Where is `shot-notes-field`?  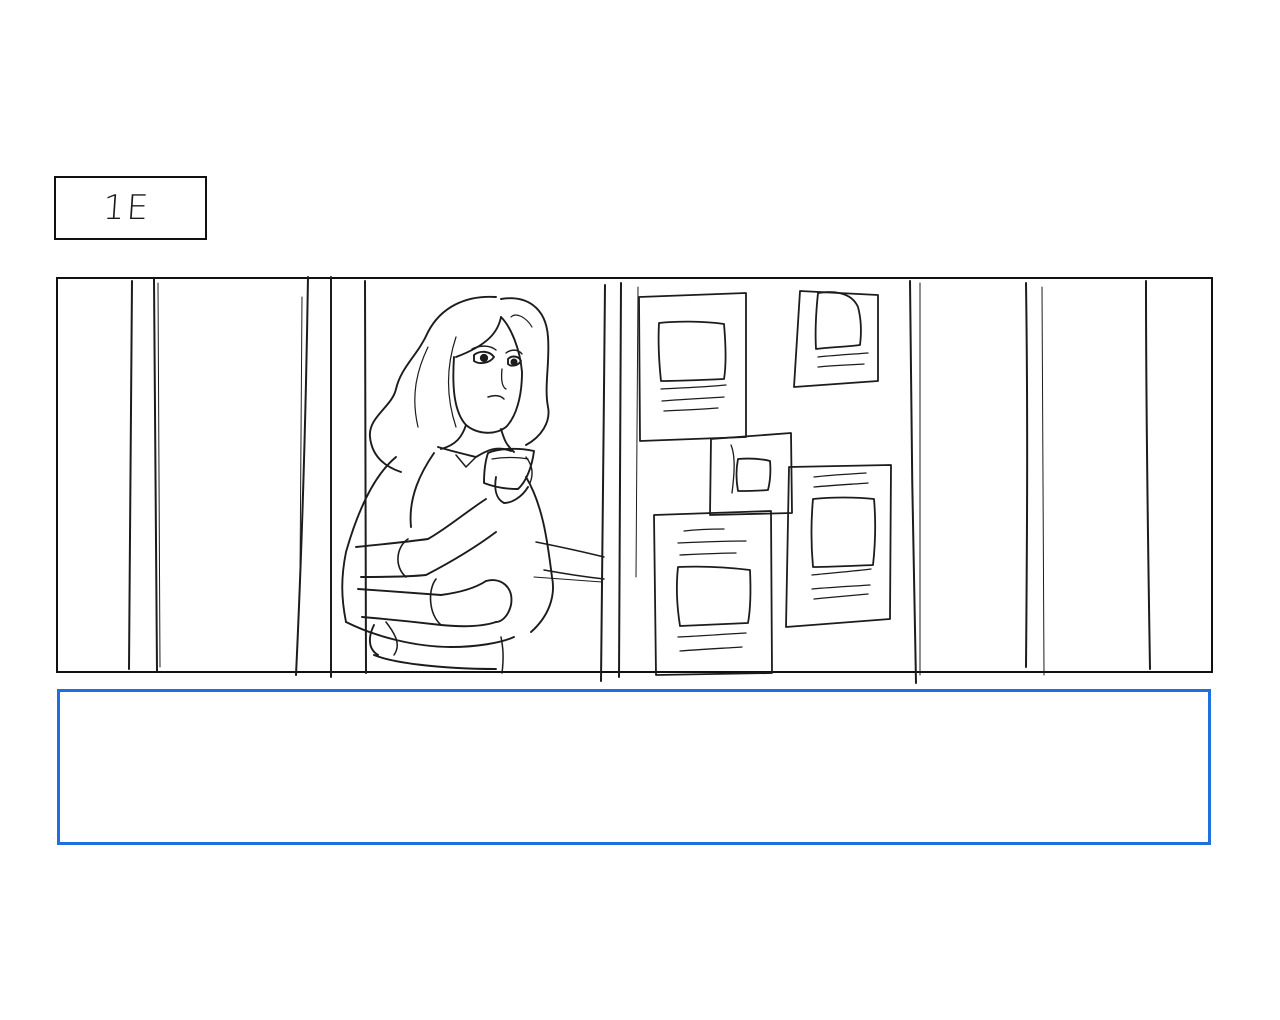 shot-notes-field is located at coordinates (634, 767).